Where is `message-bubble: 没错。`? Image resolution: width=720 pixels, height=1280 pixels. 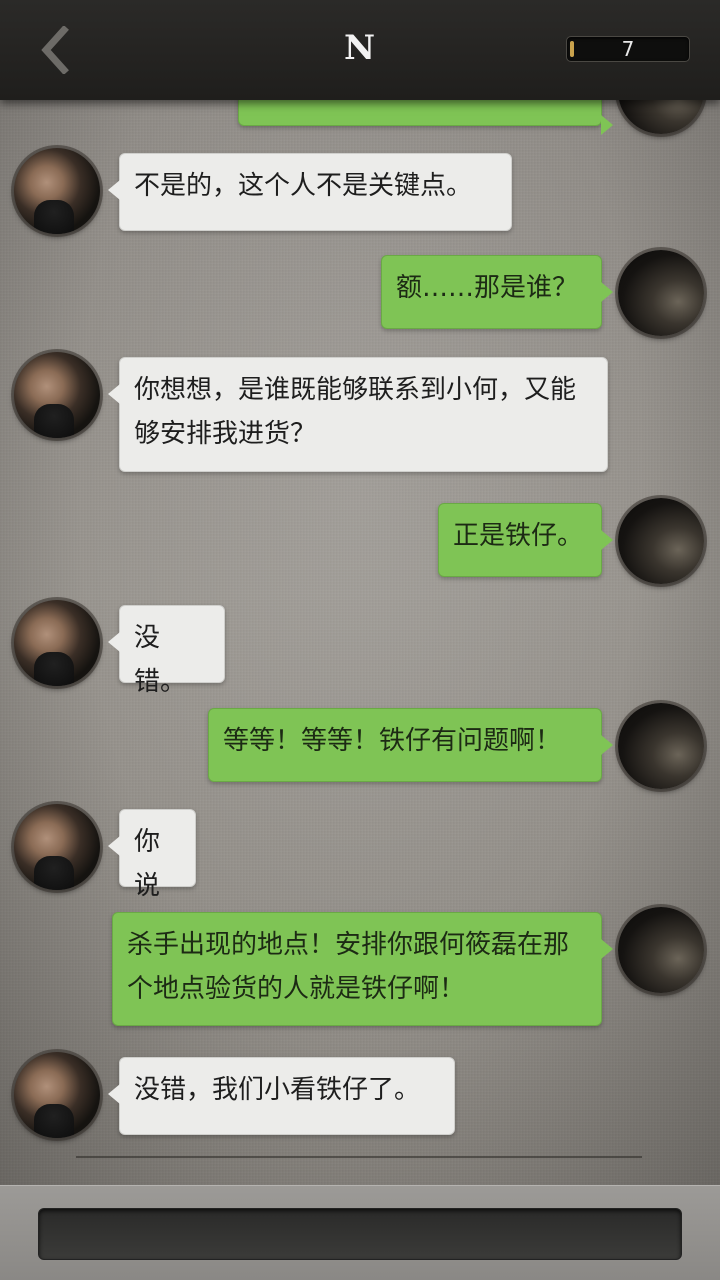 message-bubble: 没错。 is located at coordinates (166, 651).